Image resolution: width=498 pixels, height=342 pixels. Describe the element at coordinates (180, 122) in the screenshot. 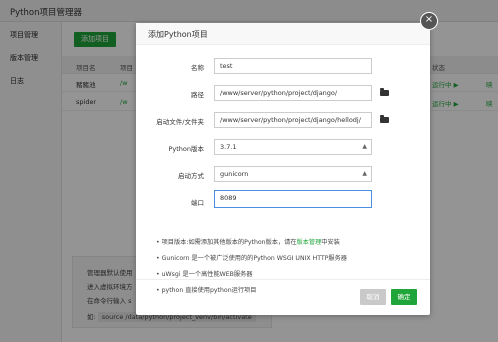

I see `startup-file-label: 启动文件/文件夹` at that location.